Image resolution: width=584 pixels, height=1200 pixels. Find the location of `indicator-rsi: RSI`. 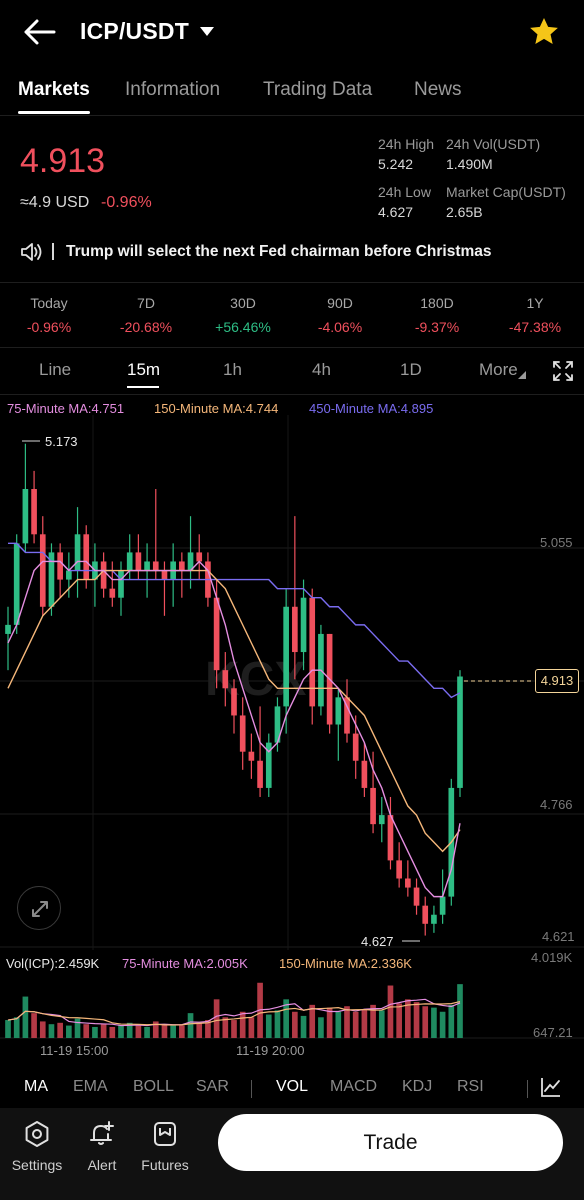

indicator-rsi: RSI is located at coordinates (470, 1087).